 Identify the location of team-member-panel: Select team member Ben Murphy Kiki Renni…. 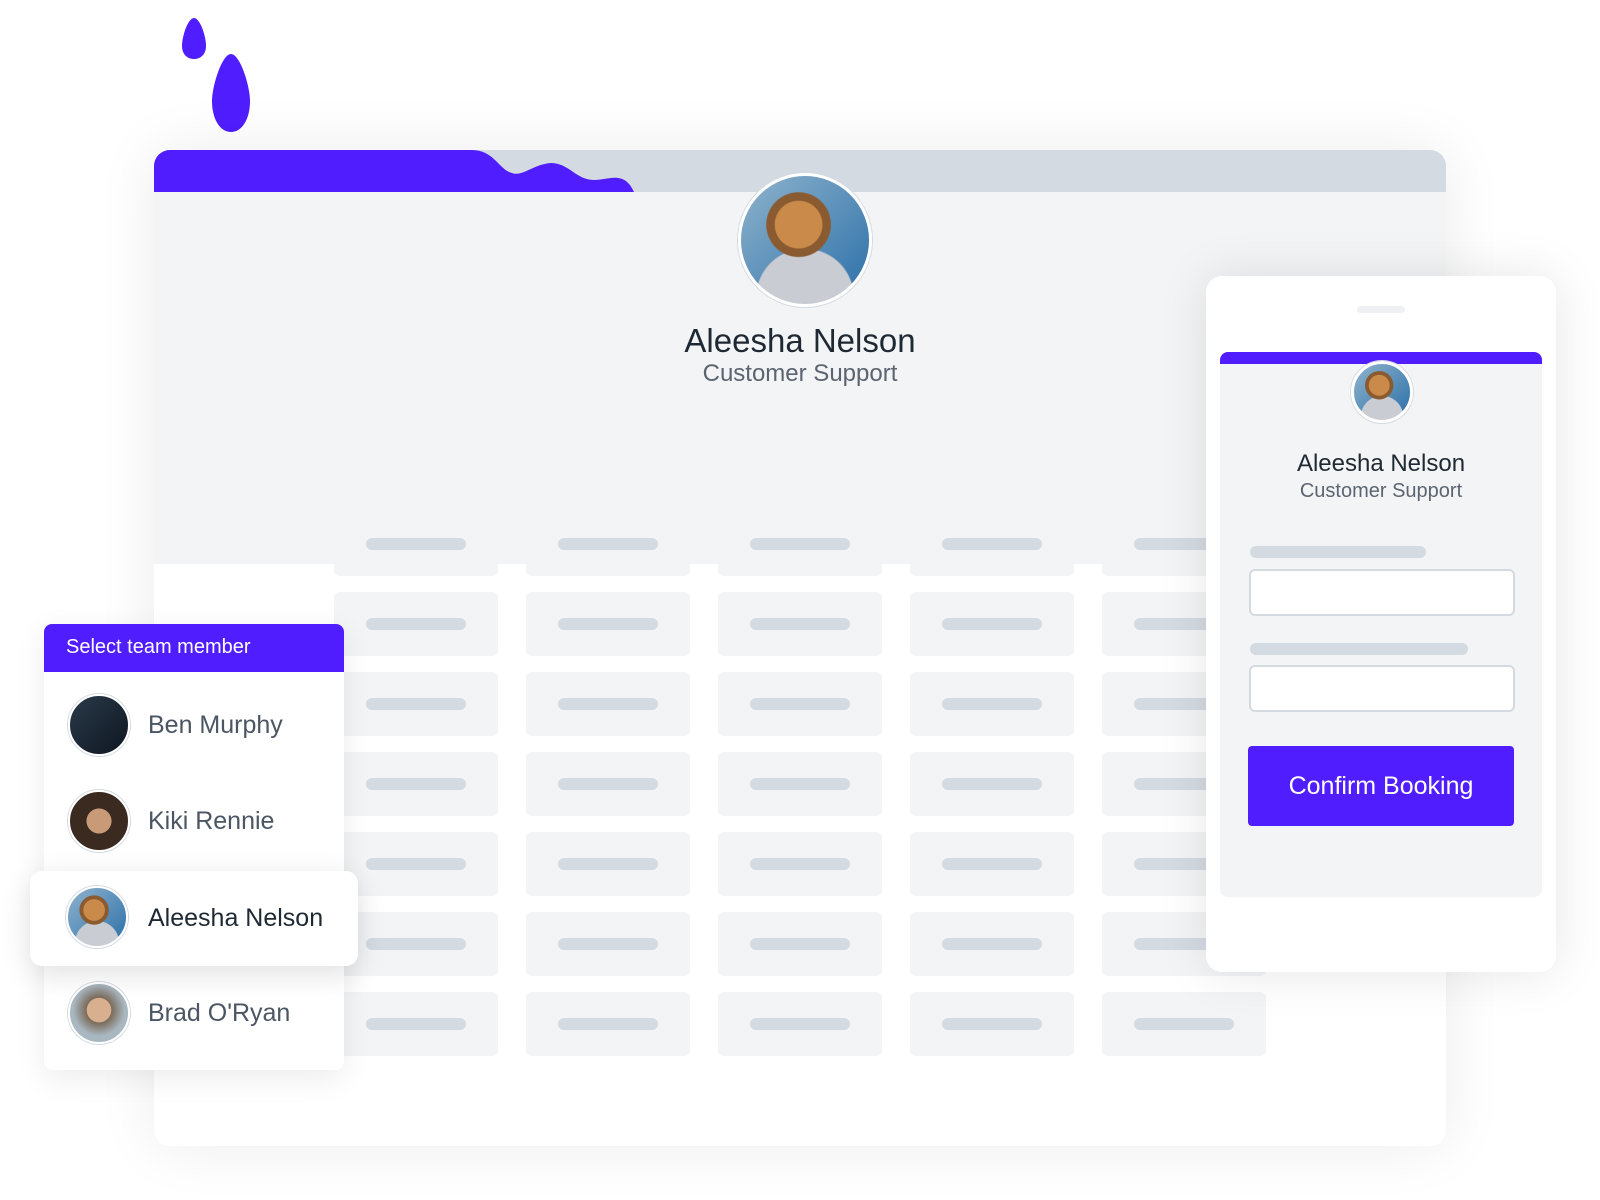
(194, 847).